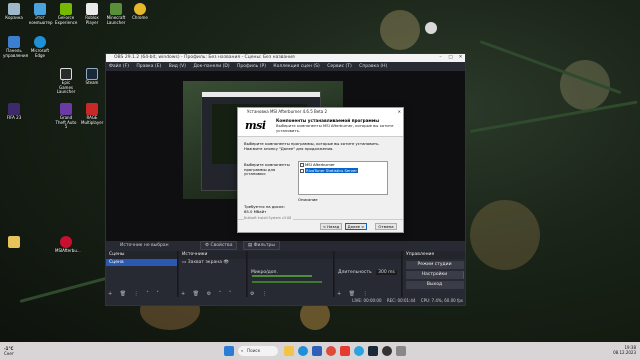 The width and height of the screenshot is (640, 360). Describe the element at coordinates (229, 351) in the screenshot. I see `start-icon` at that location.